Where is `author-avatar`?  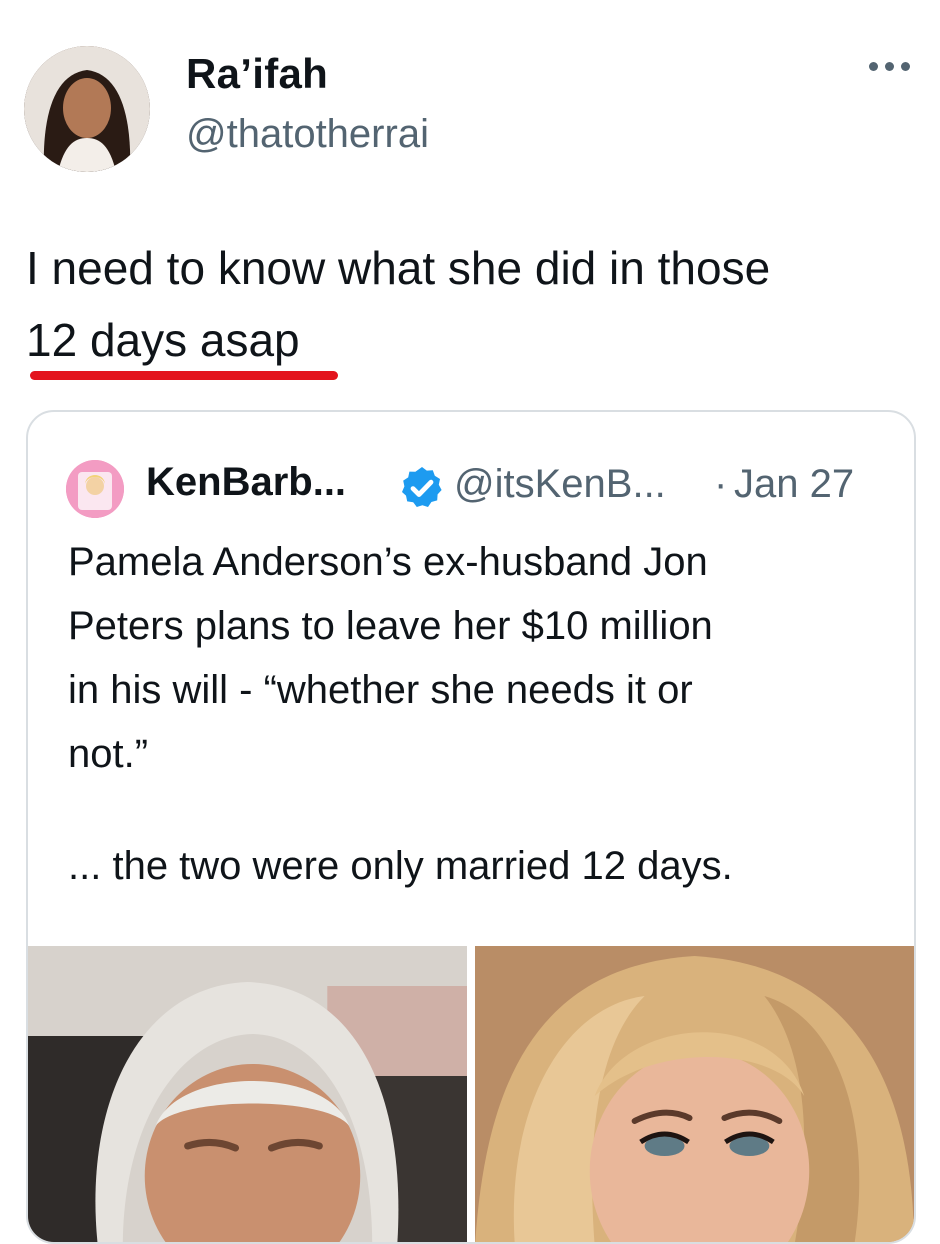 author-avatar is located at coordinates (87, 109).